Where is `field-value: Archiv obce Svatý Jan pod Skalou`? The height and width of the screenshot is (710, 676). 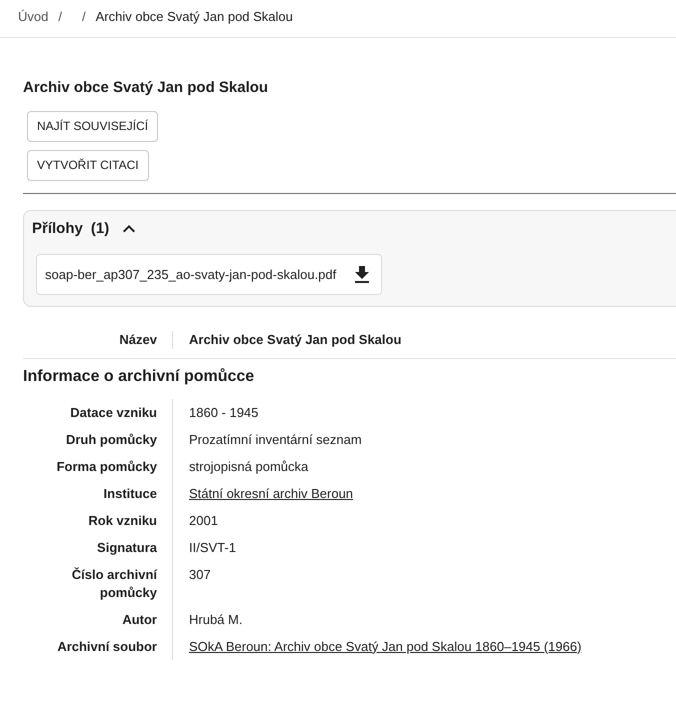
field-value: Archiv obce Svatý Jan pod Skalou is located at coordinates (295, 339).